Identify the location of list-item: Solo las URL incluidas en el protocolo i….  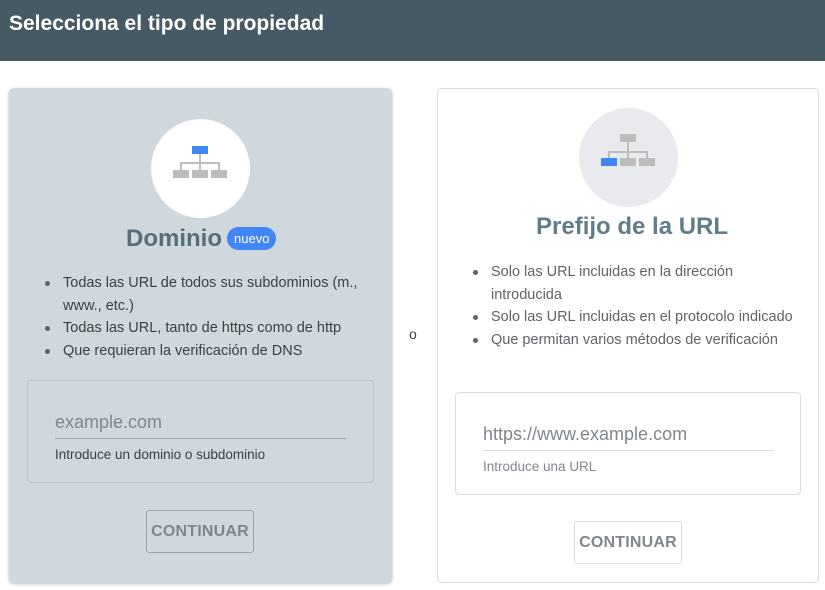
(636, 317).